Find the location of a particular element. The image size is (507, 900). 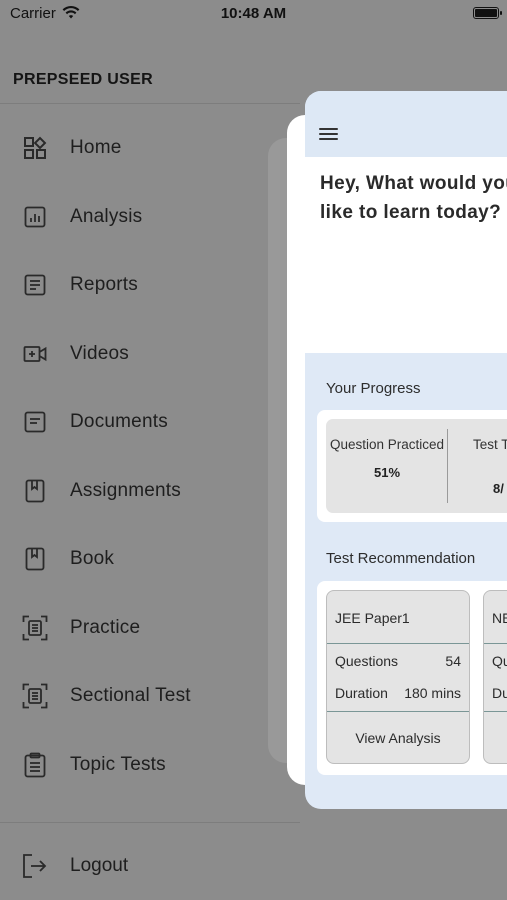

menu-item-topic-tests: Topic Tests is located at coordinates (150, 765).